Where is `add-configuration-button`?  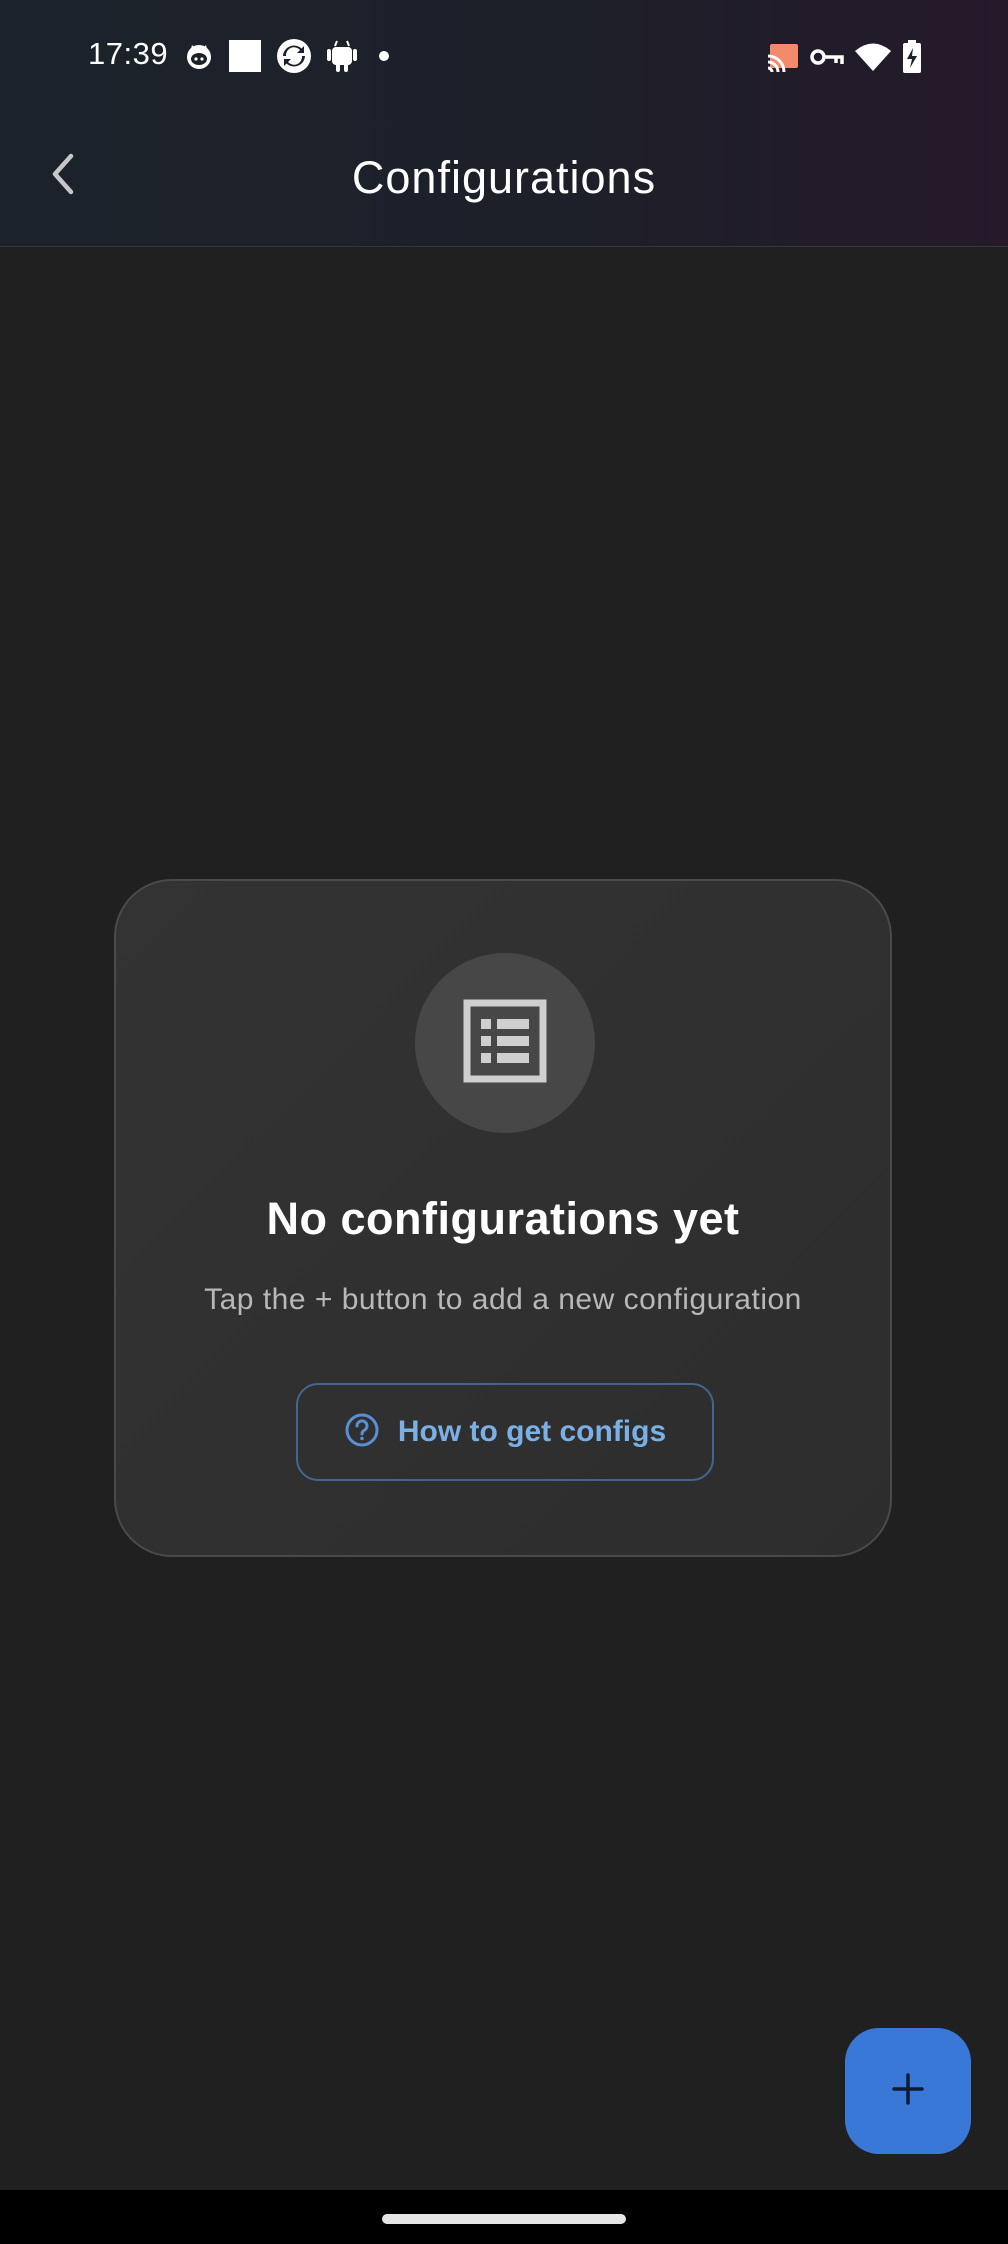 add-configuration-button is located at coordinates (908, 2091).